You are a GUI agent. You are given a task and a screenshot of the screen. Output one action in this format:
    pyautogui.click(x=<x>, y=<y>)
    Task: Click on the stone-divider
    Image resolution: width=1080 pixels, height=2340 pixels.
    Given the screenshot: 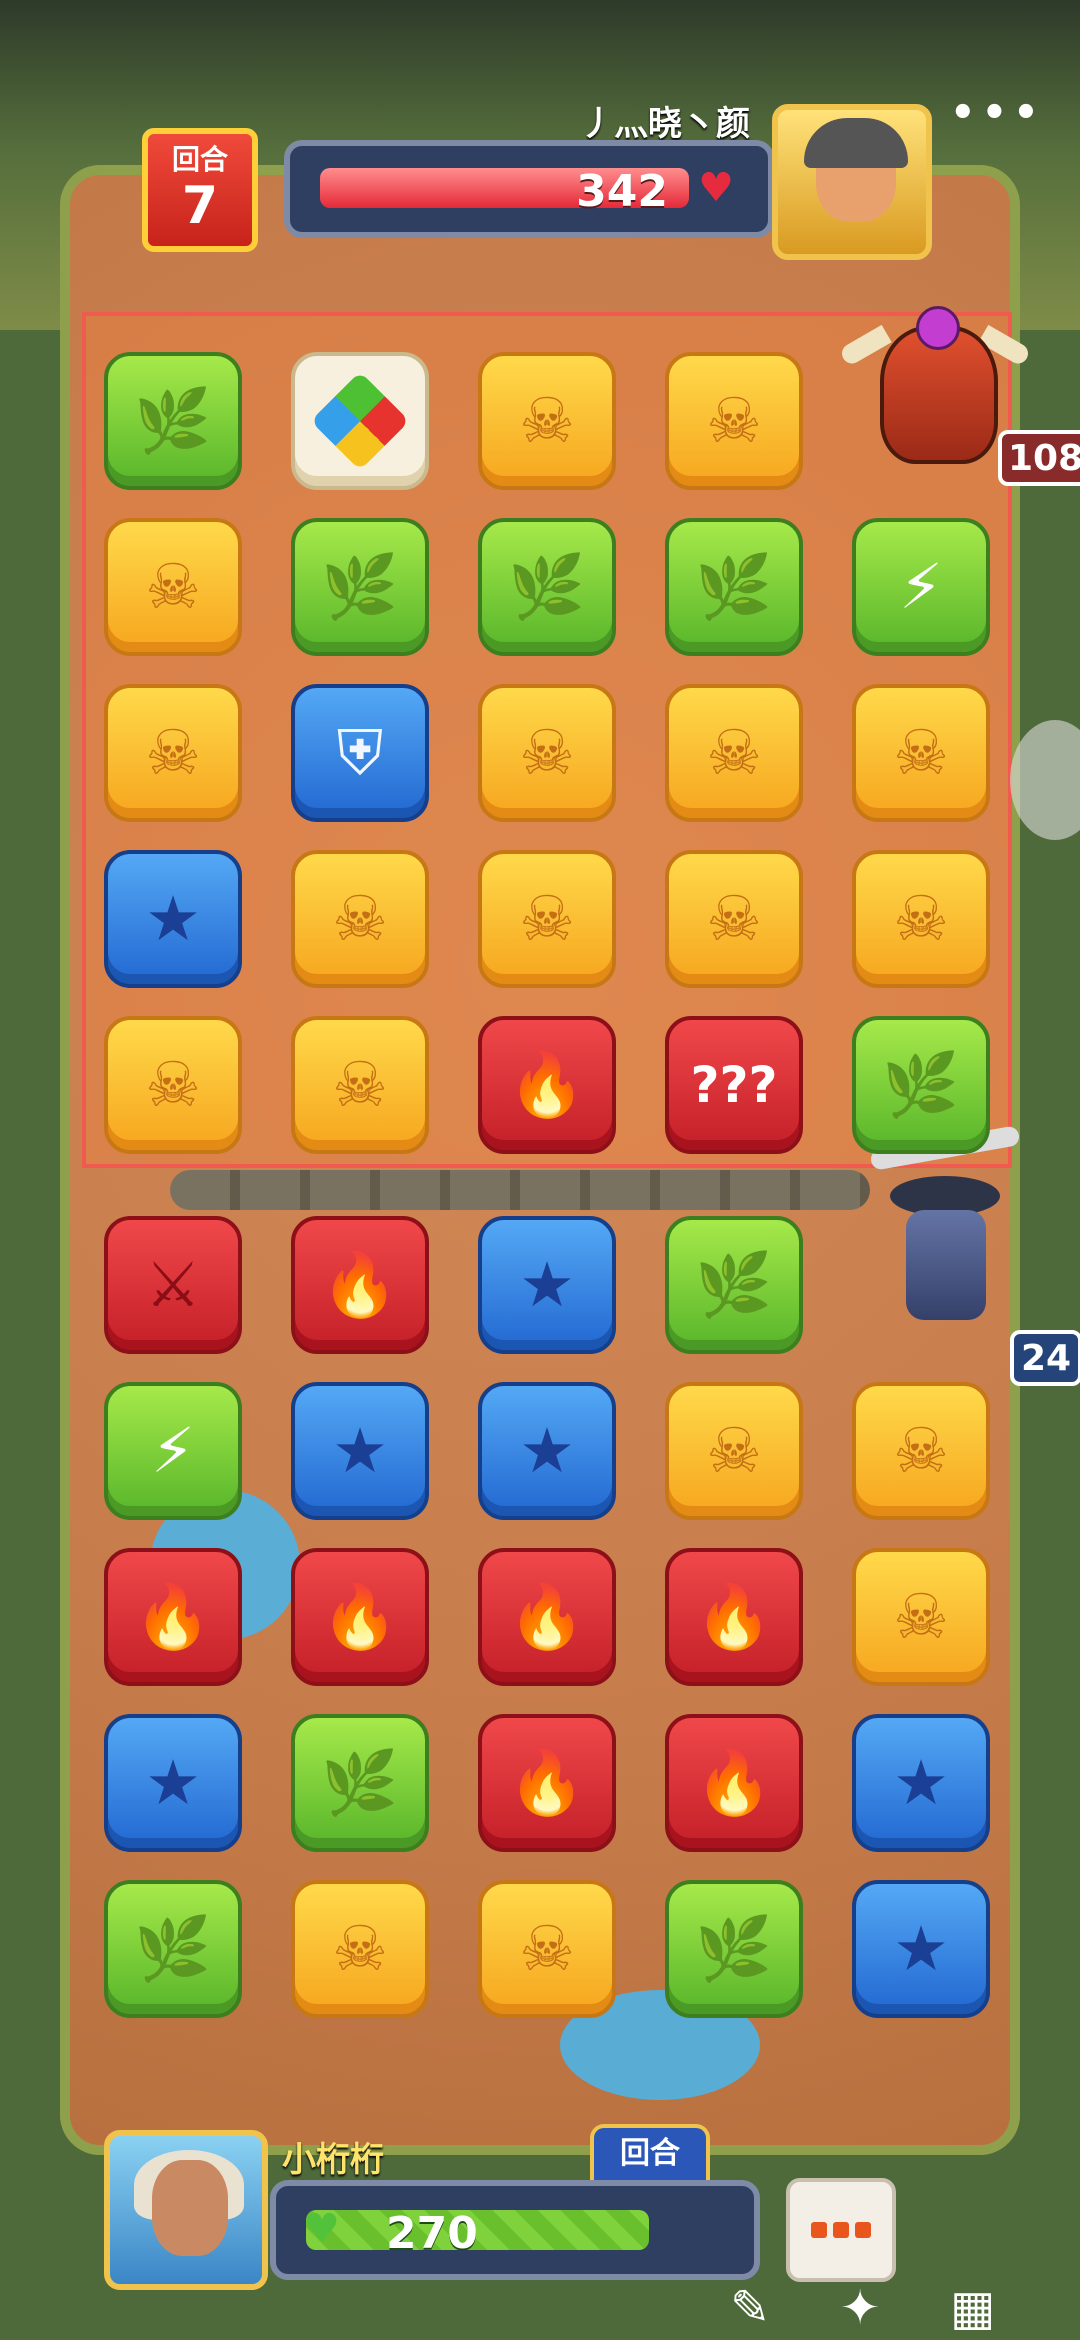 What is the action you would take?
    pyautogui.click(x=520, y=1190)
    